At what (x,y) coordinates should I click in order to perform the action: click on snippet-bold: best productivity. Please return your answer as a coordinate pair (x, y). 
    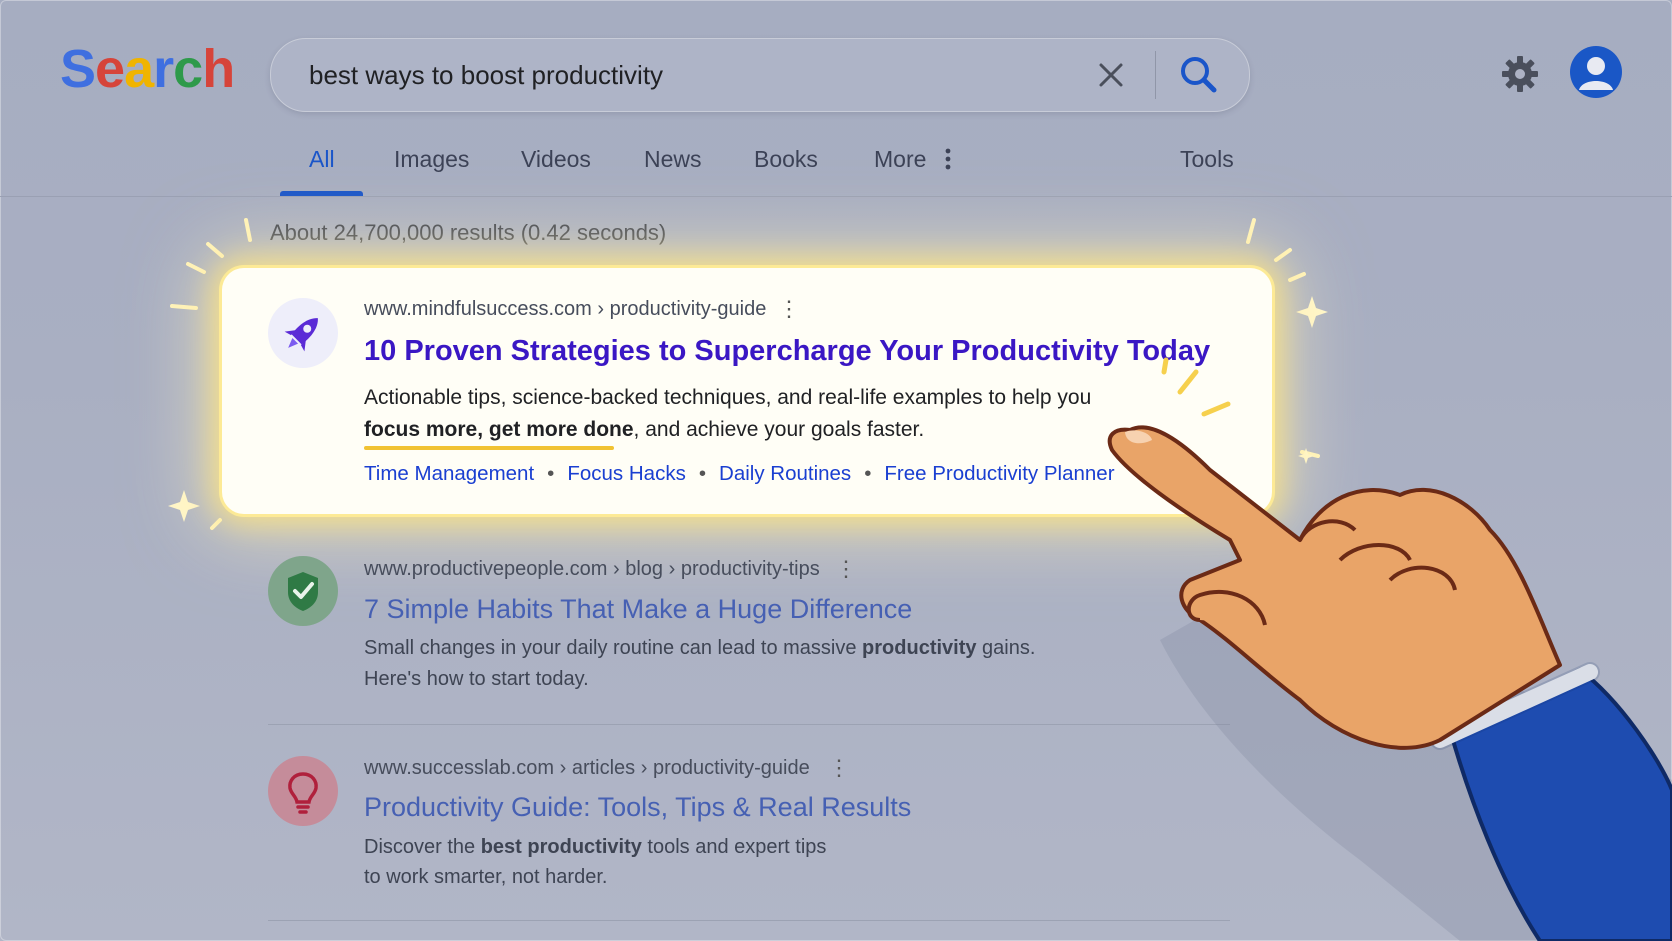
    Looking at the image, I should click on (561, 847).